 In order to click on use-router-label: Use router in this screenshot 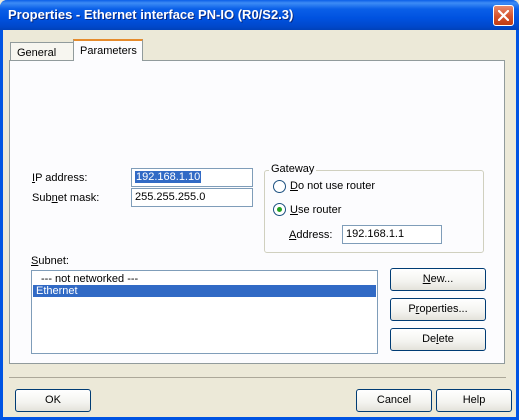, I will do `click(315, 210)`.